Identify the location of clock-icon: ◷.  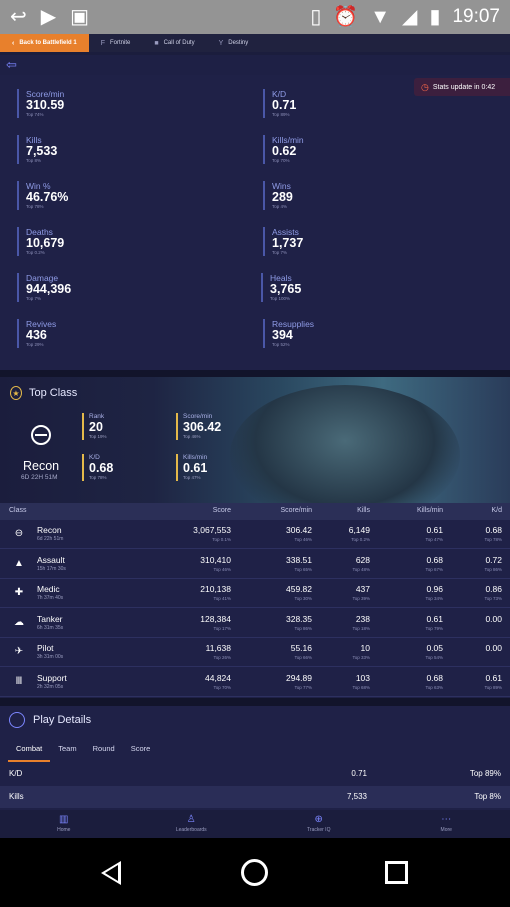
(425, 86).